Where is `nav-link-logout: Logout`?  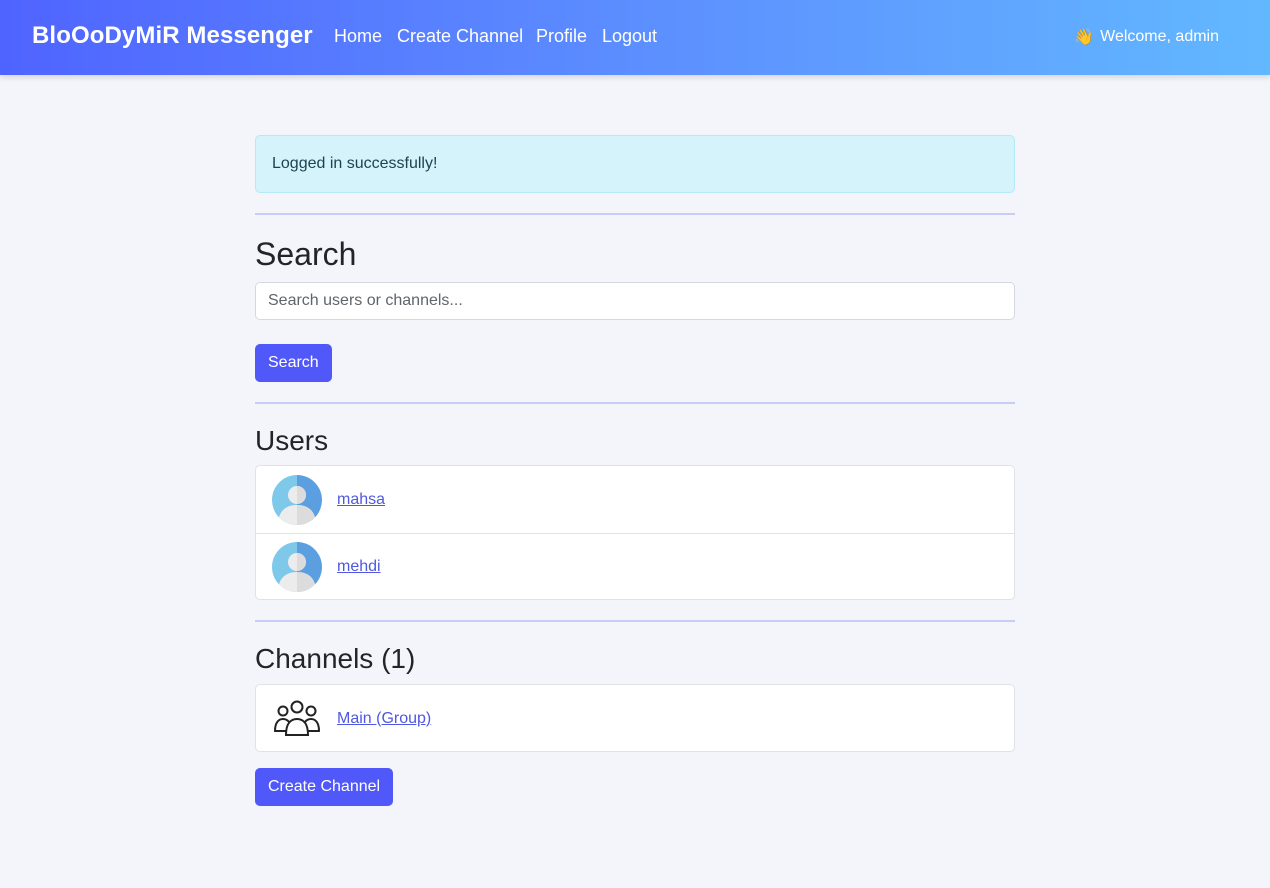
nav-link-logout: Logout is located at coordinates (629, 36).